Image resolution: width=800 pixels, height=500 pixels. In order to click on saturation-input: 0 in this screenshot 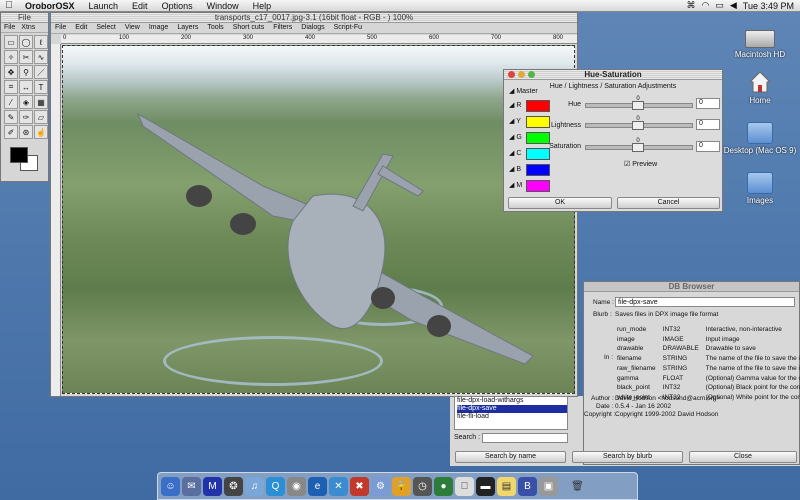, I will do `click(708, 146)`.